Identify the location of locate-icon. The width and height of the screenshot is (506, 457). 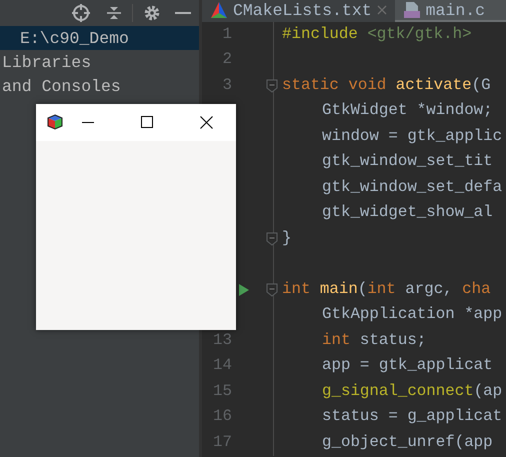
(81, 13).